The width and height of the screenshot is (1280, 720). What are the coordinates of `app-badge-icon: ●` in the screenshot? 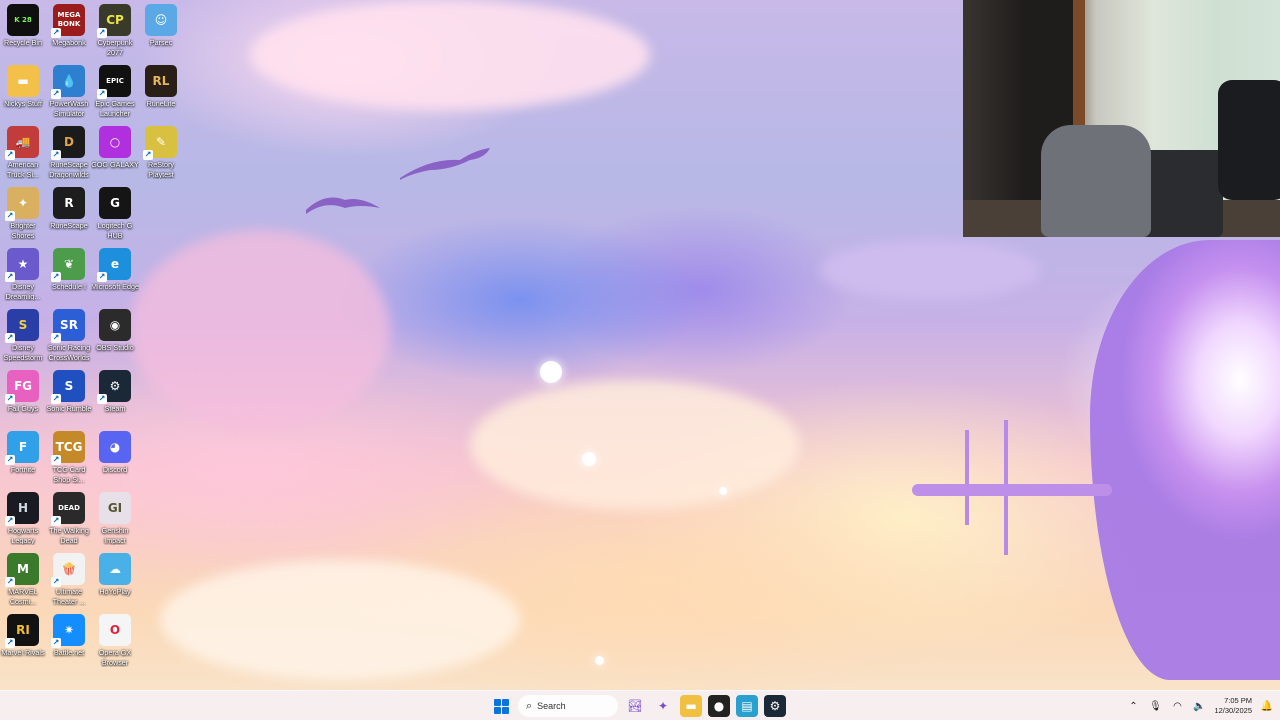 It's located at (719, 706).